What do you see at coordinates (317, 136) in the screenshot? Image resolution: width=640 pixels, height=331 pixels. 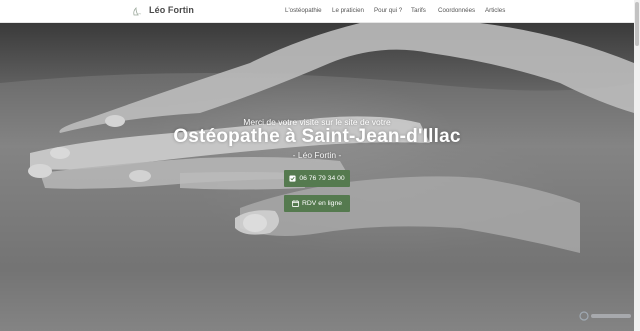 I see `hero-title: Ostéopathe à Saint-Jean-d'Illac` at bounding box center [317, 136].